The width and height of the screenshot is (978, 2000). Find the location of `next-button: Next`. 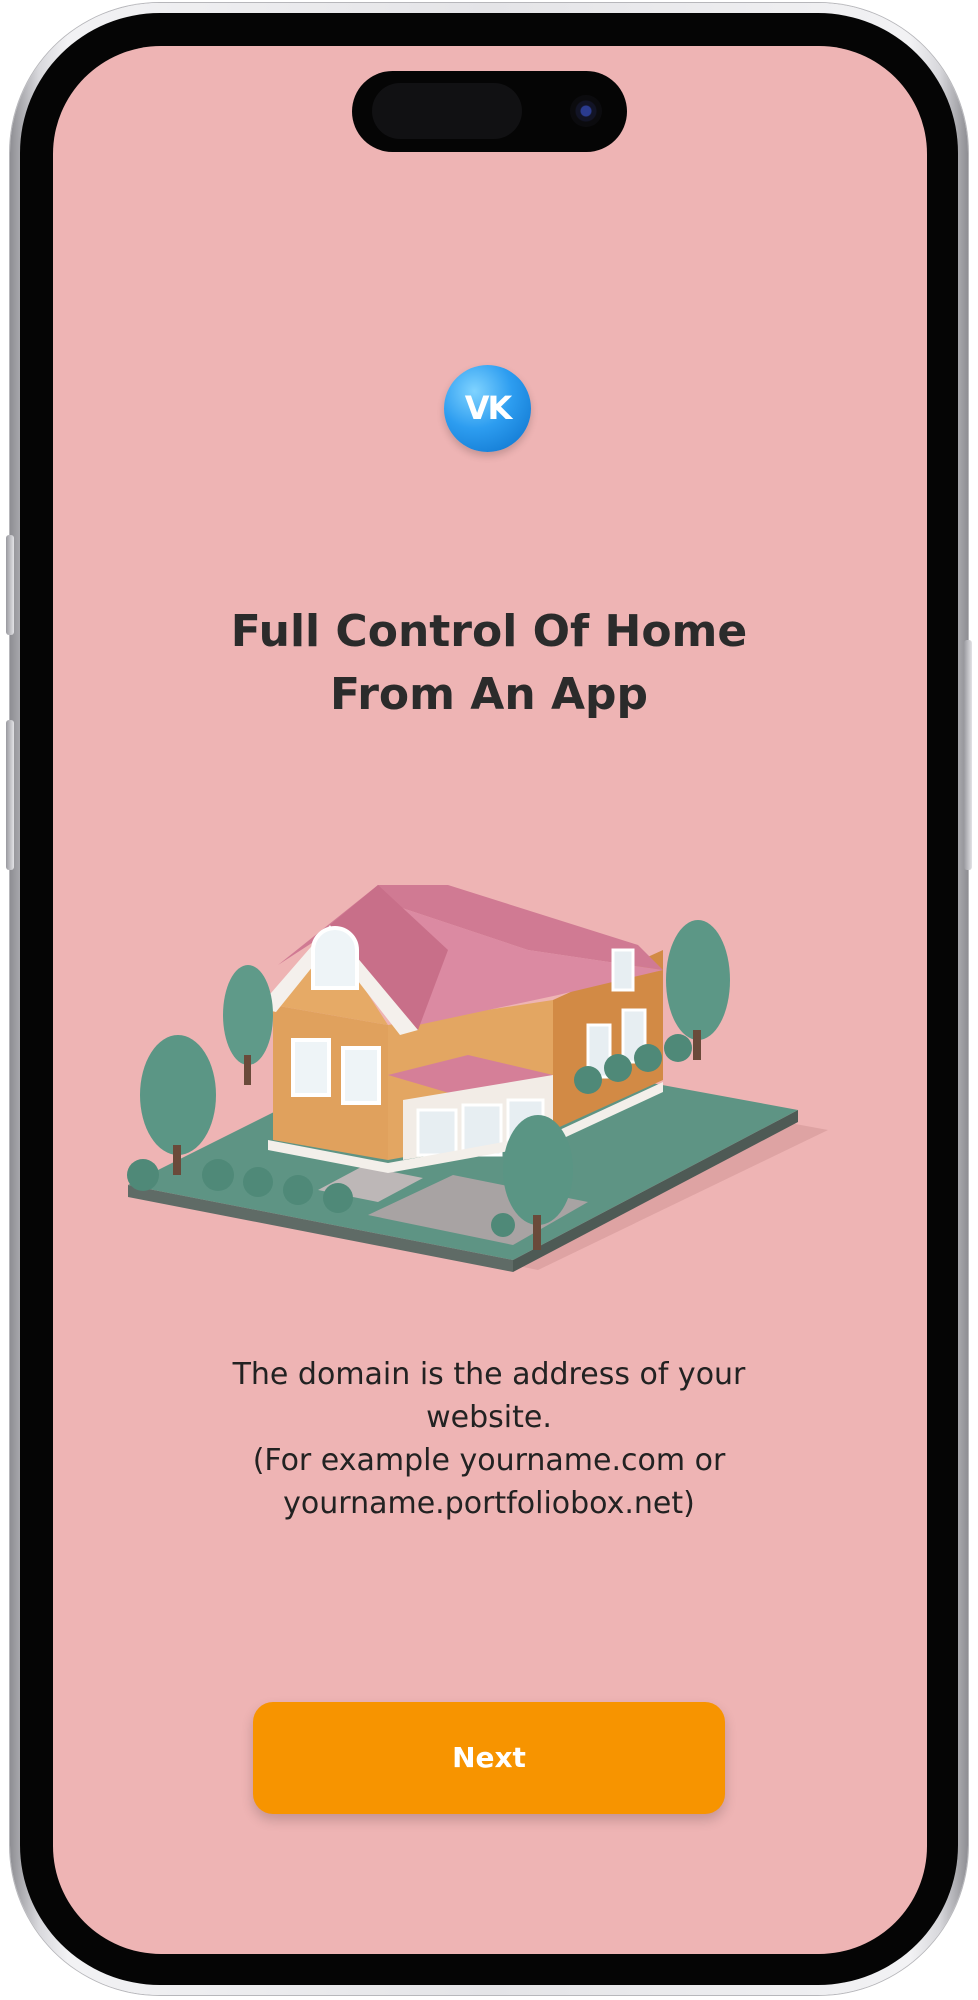

next-button: Next is located at coordinates (489, 1758).